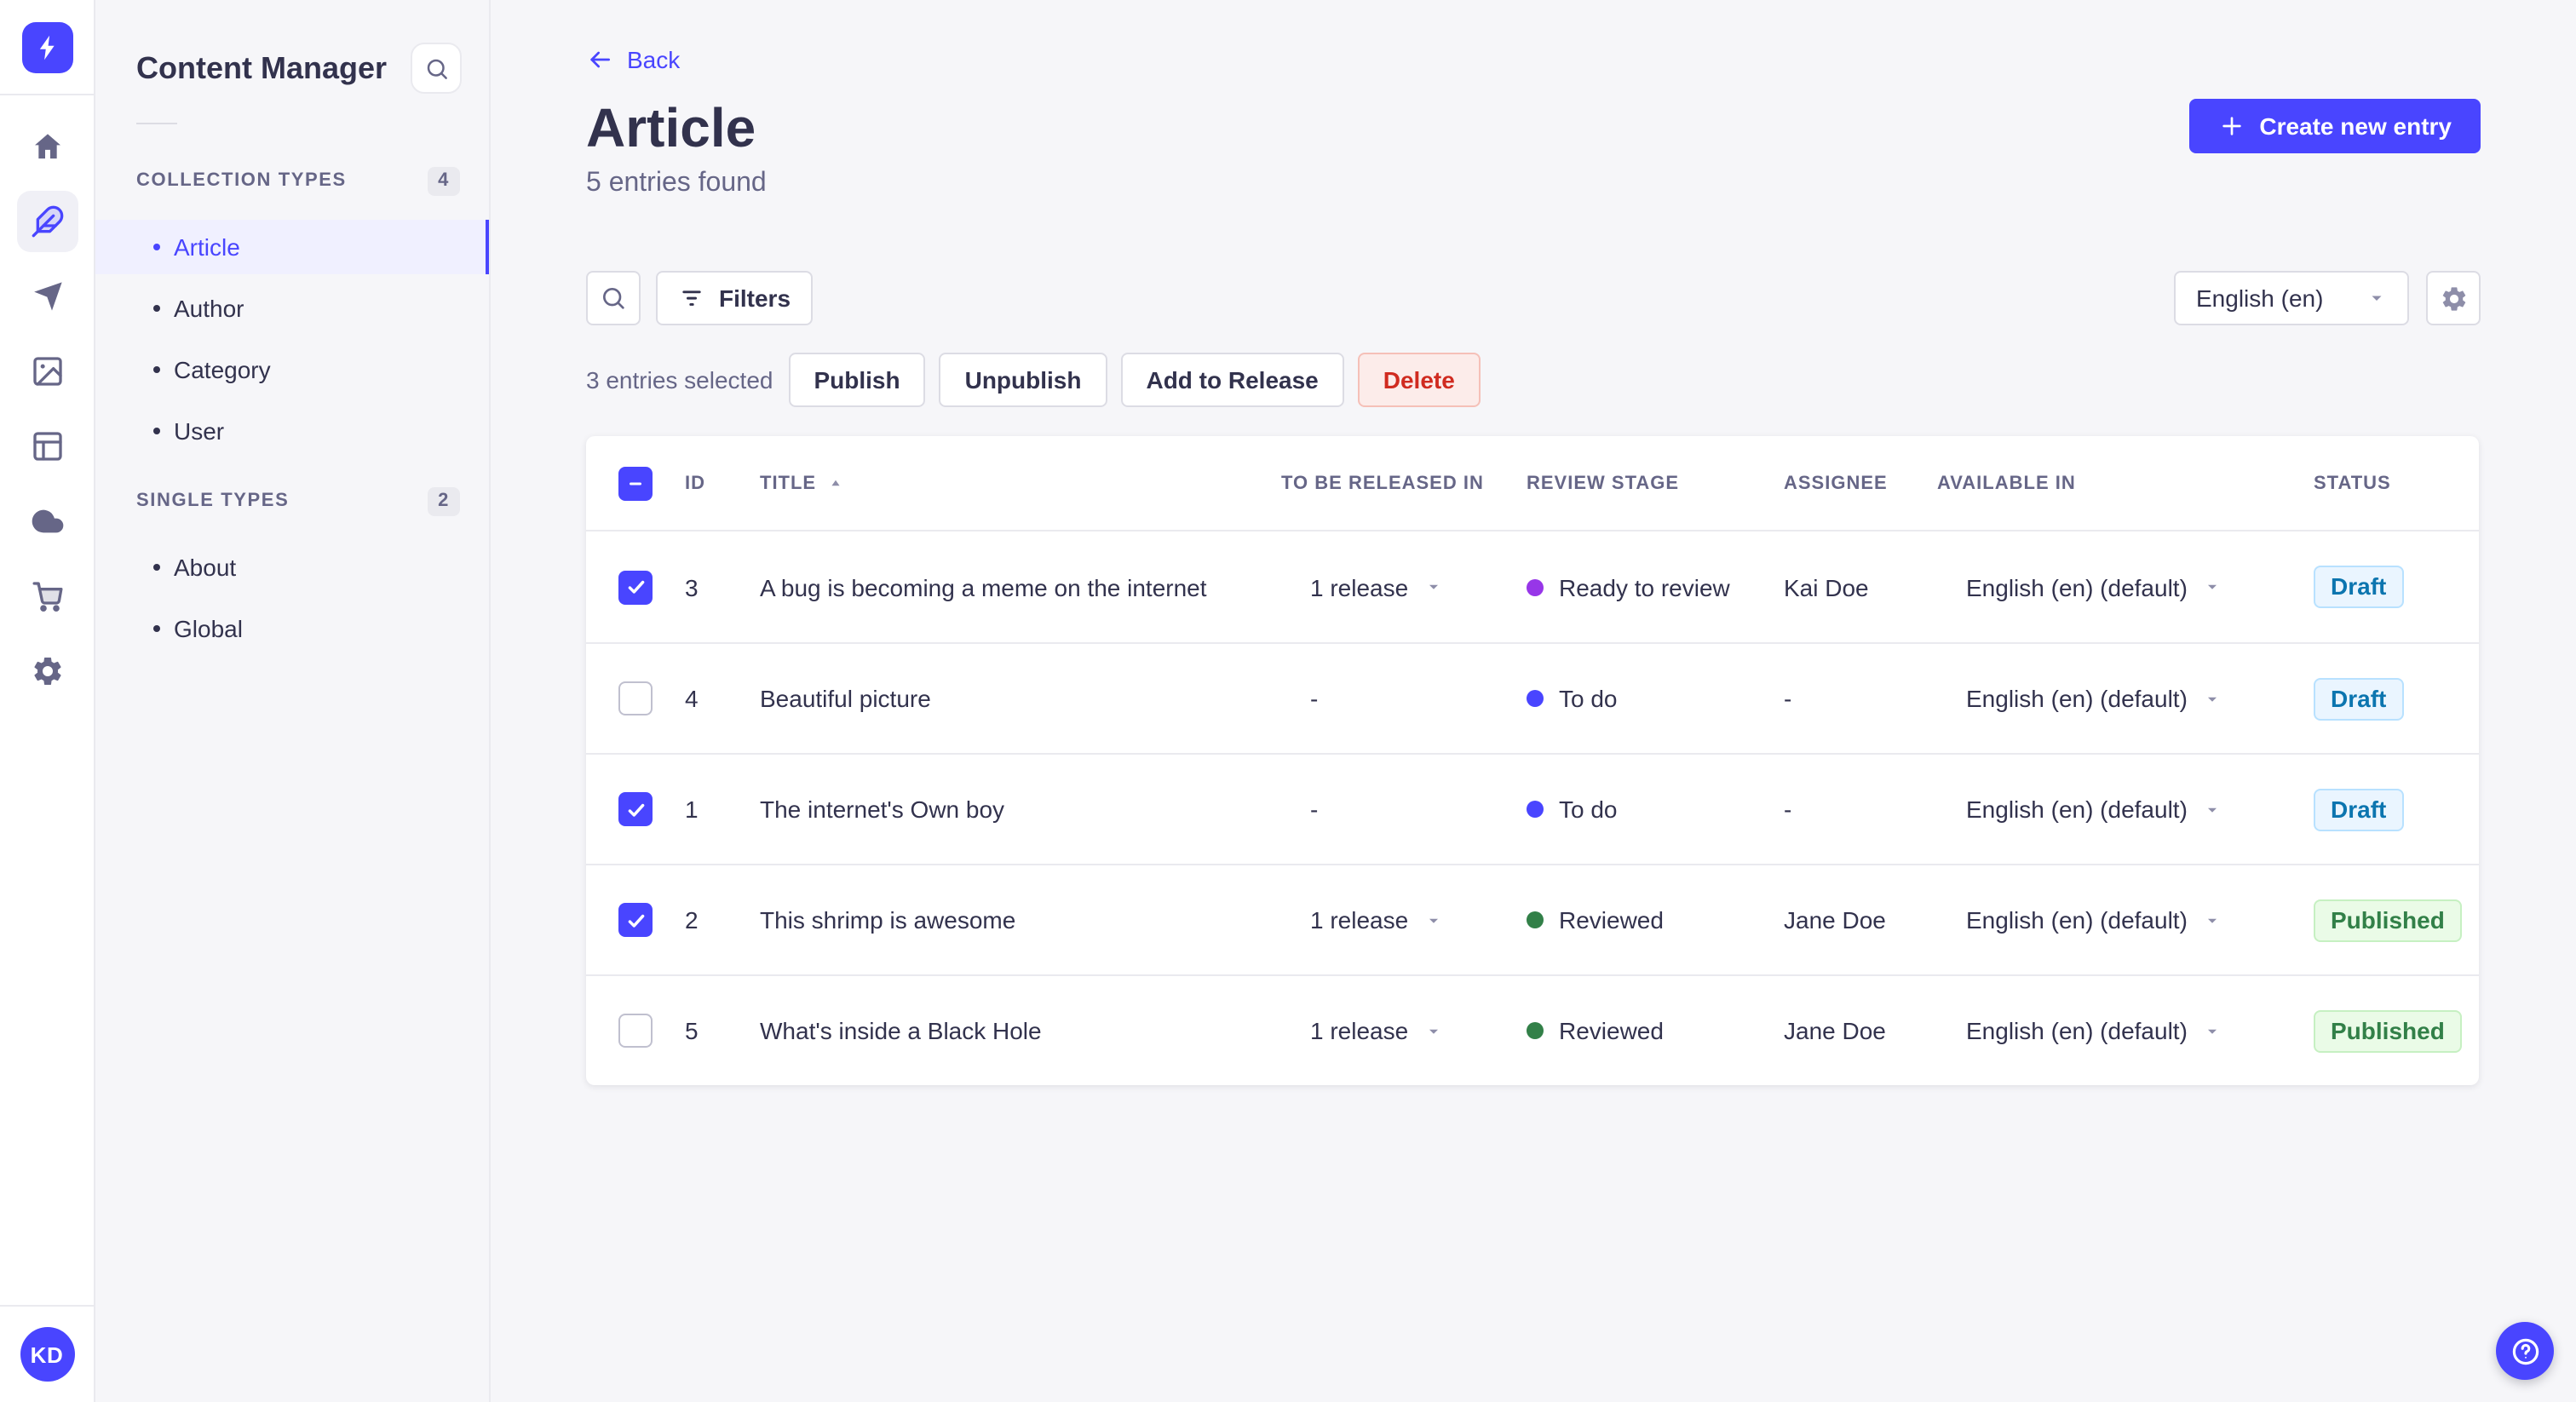  I want to click on sidebar-item-label: Article, so click(207, 247).